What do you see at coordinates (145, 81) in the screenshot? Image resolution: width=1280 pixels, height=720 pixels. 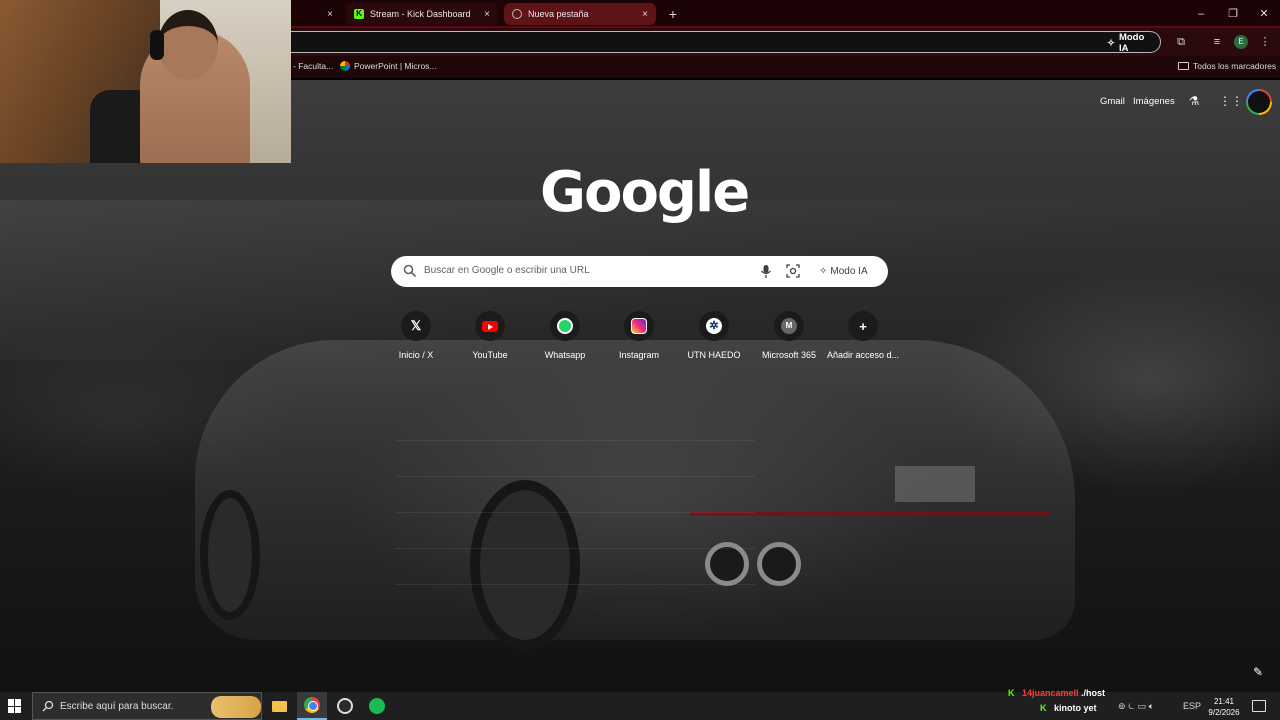 I see `webcam-overlay` at bounding box center [145, 81].